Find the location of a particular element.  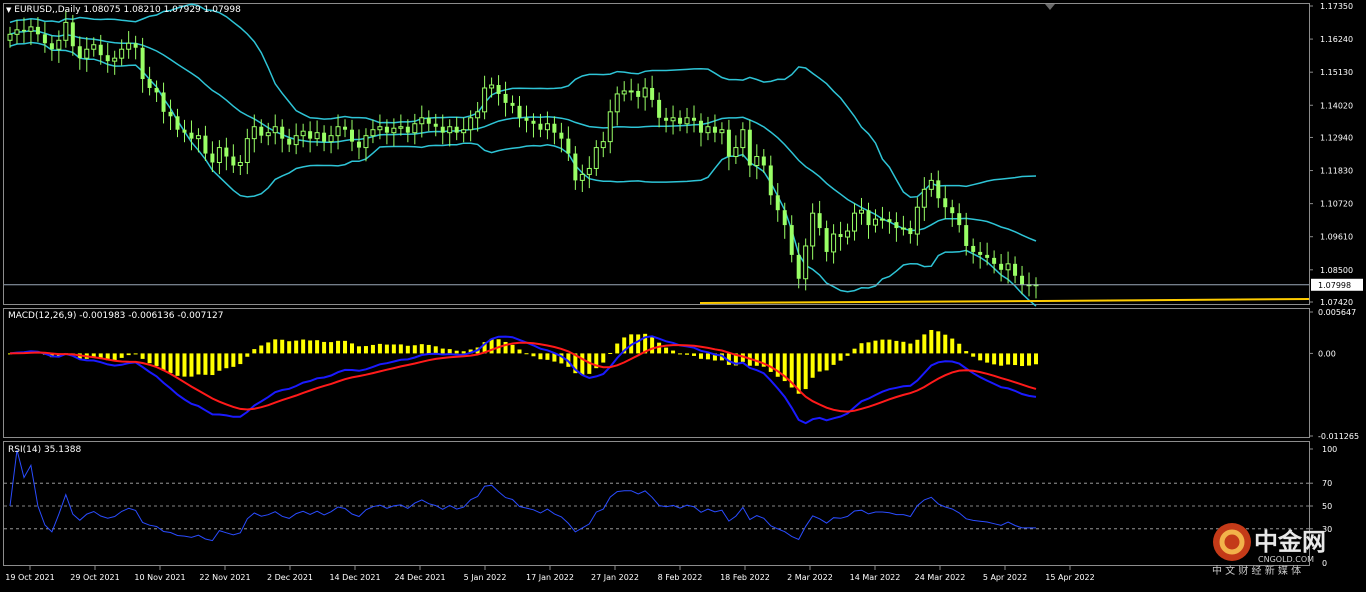

rsi-label: RSI(14) 35.1388 is located at coordinates (45, 450).